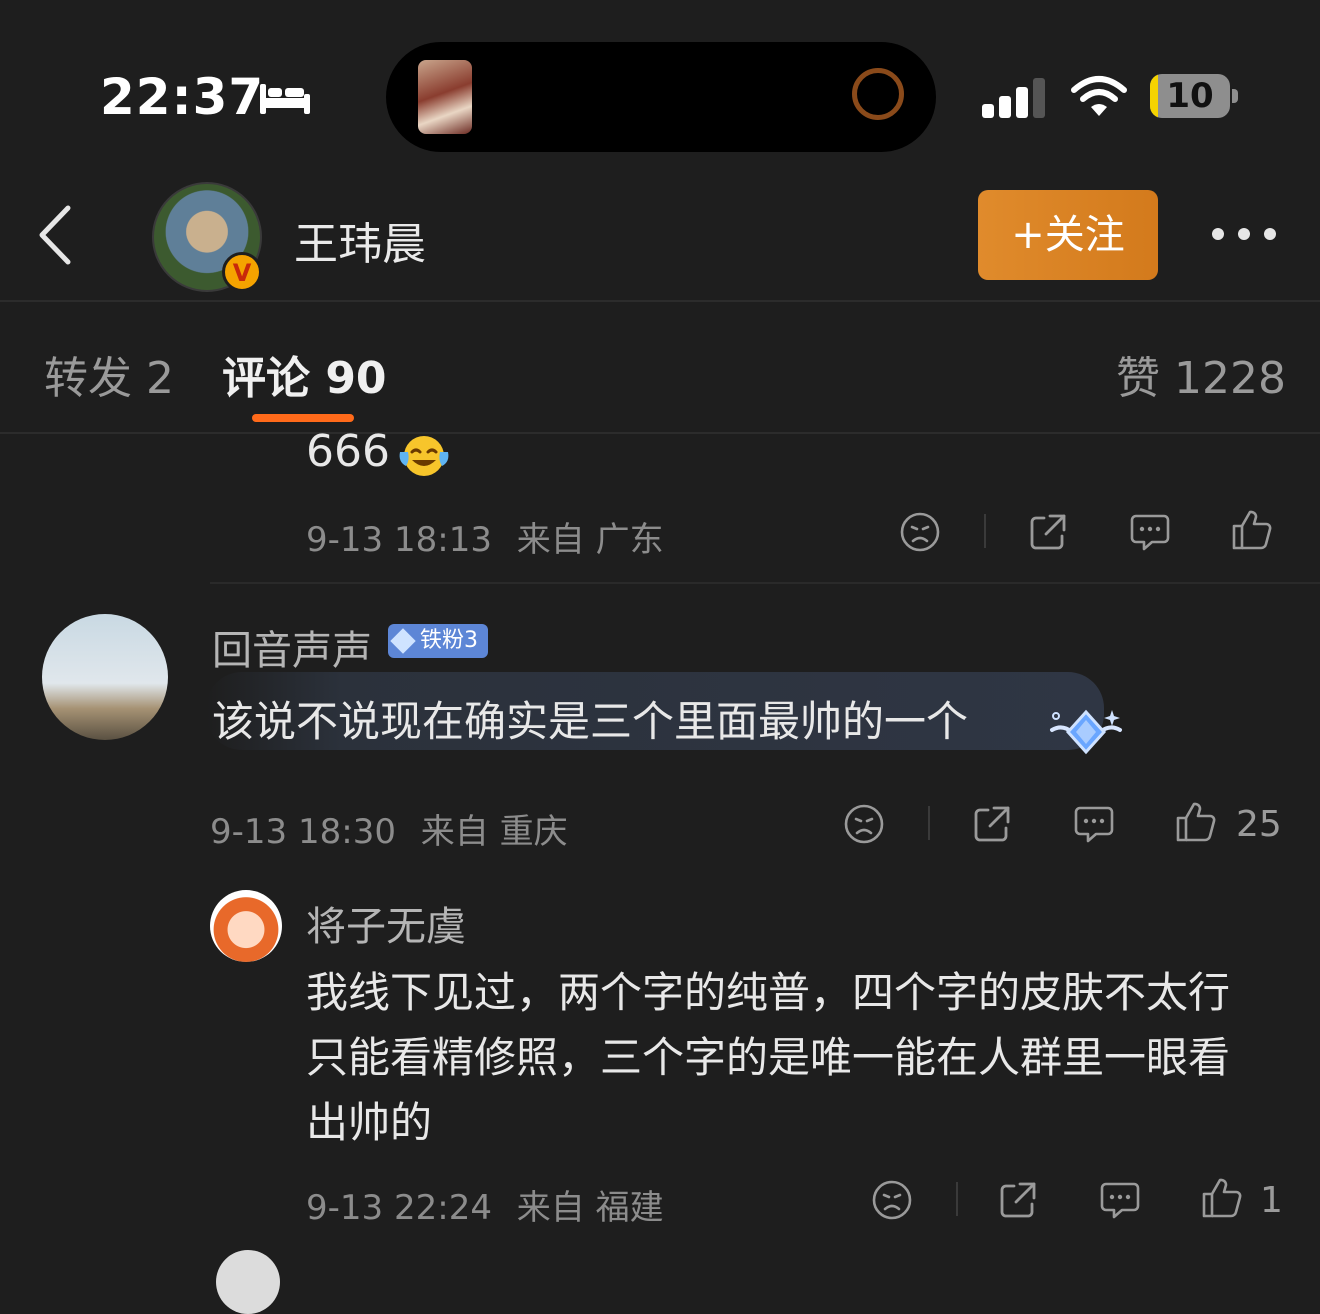  I want to click on laughing-tears-icon, so click(424, 456).